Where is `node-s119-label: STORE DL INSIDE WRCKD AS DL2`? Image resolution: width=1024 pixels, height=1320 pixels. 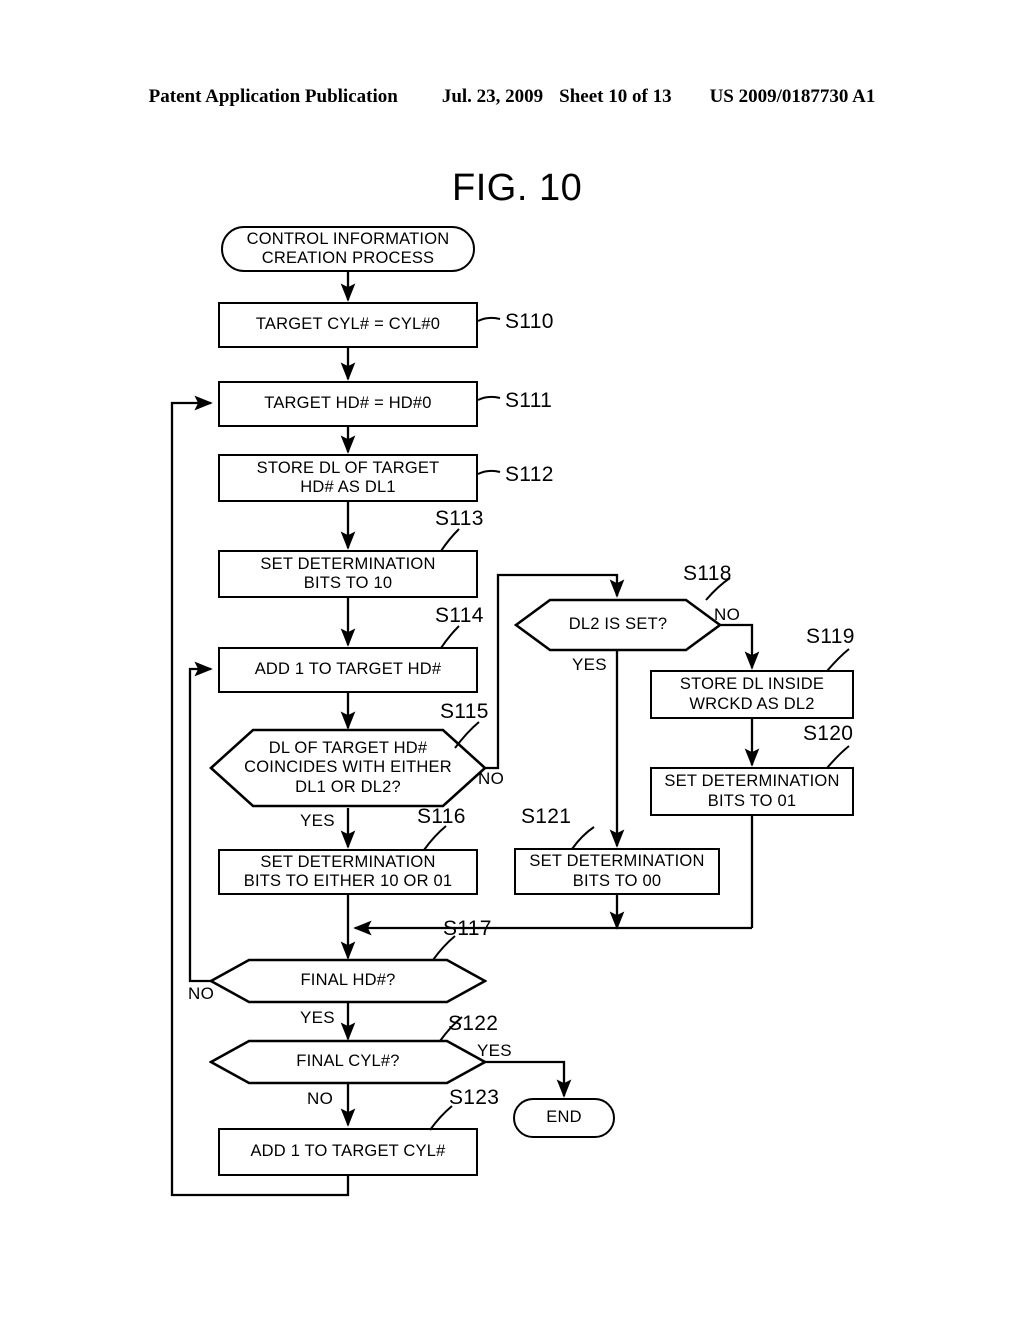
node-s119-label: STORE DL INSIDE WRCKD AS DL2 is located at coordinates (752, 694).